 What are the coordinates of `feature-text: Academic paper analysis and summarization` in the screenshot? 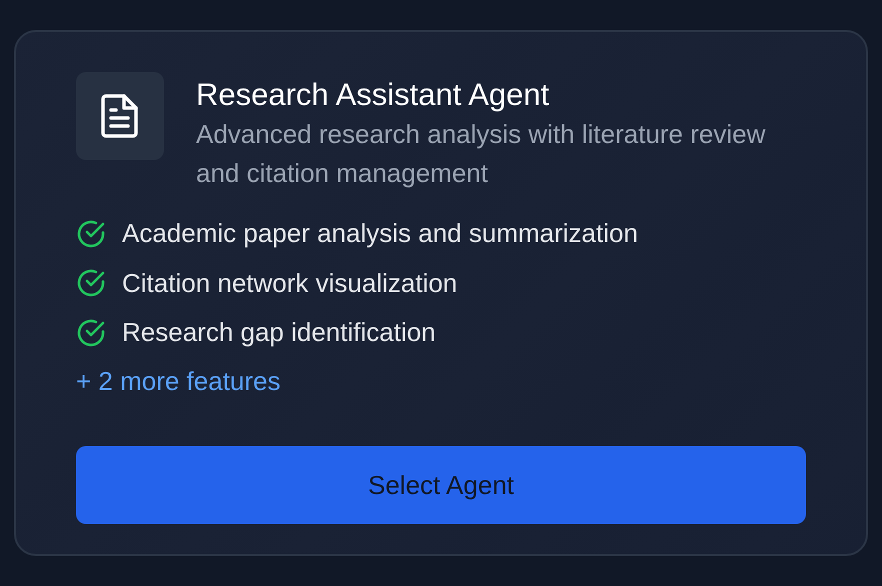 It's located at (380, 233).